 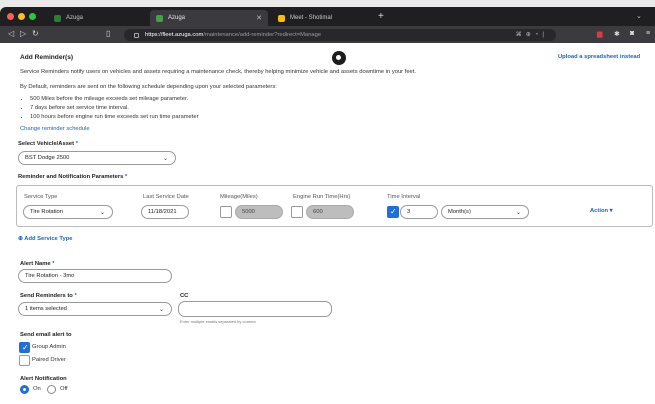 I want to click on group-admin-checkbox, so click(x=24, y=347).